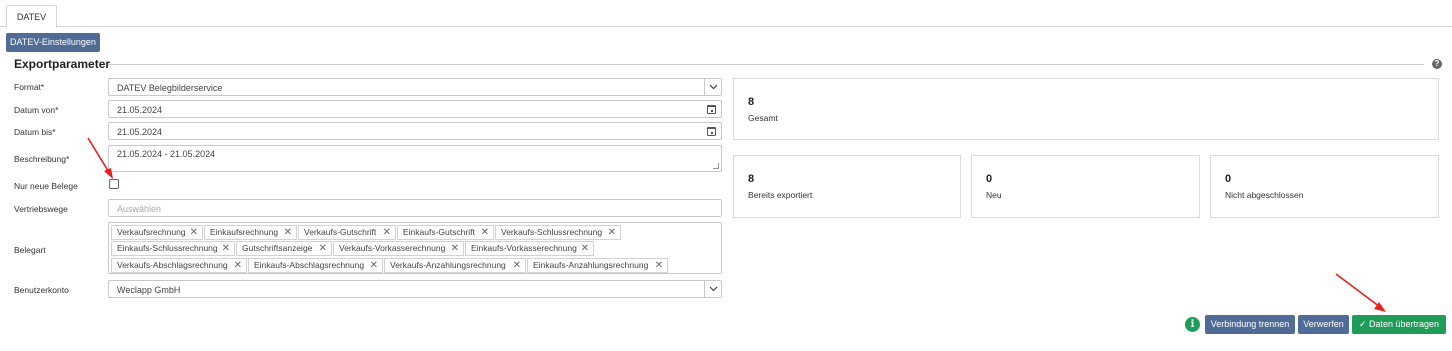 The image size is (1452, 351). I want to click on stat-exported-label: Bereits exportiert, so click(780, 195).